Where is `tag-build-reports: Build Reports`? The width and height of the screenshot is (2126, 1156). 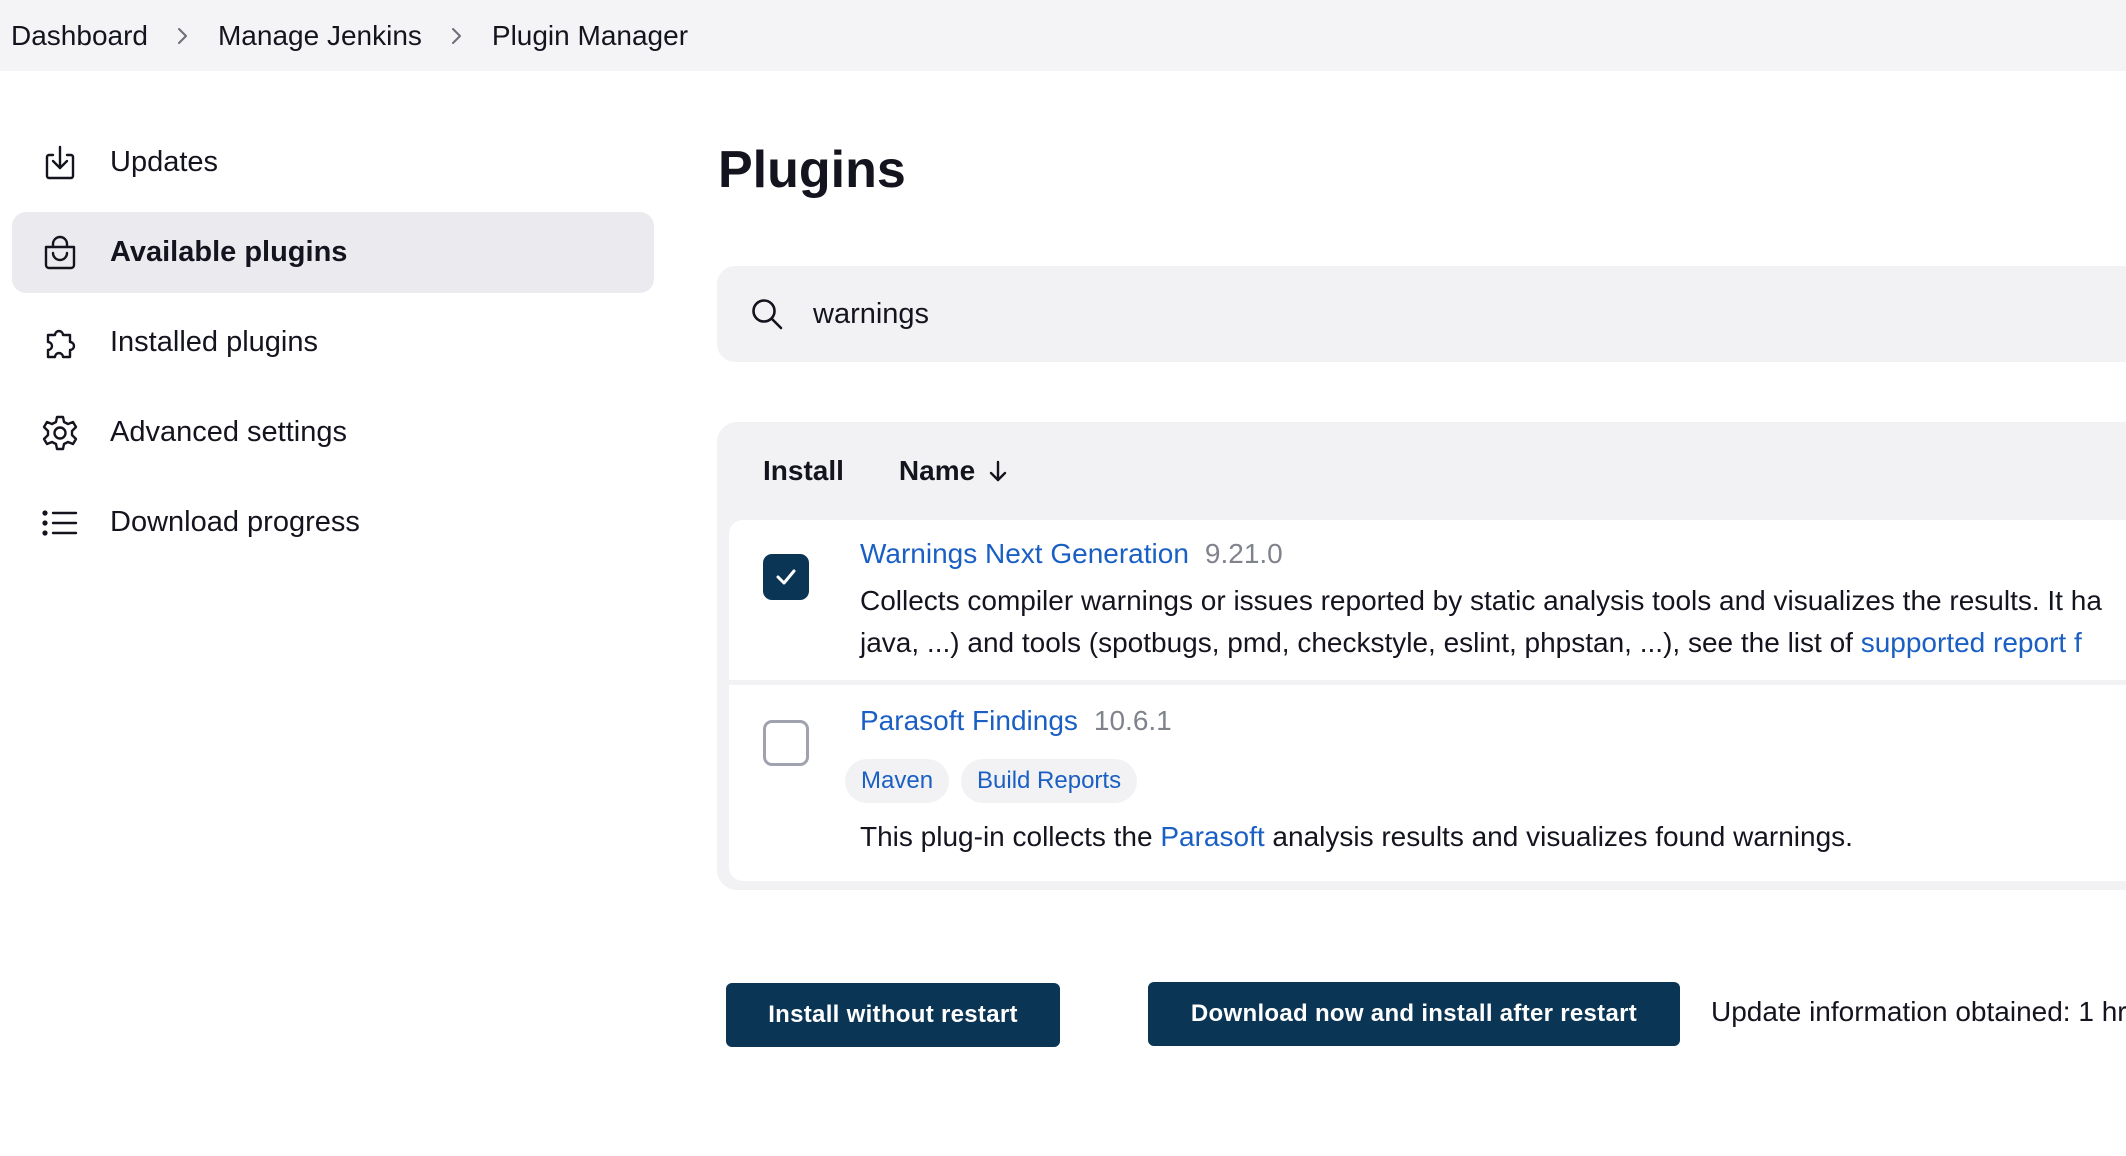
tag-build-reports: Build Reports is located at coordinates (1049, 781).